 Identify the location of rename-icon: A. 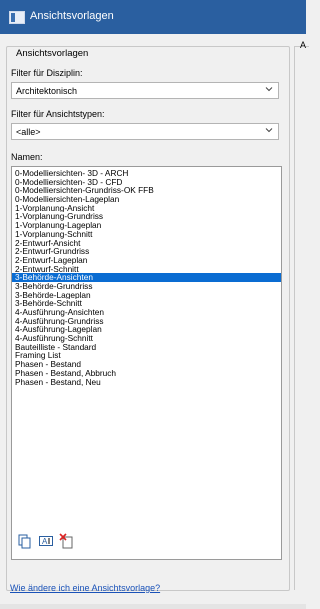
(46, 541).